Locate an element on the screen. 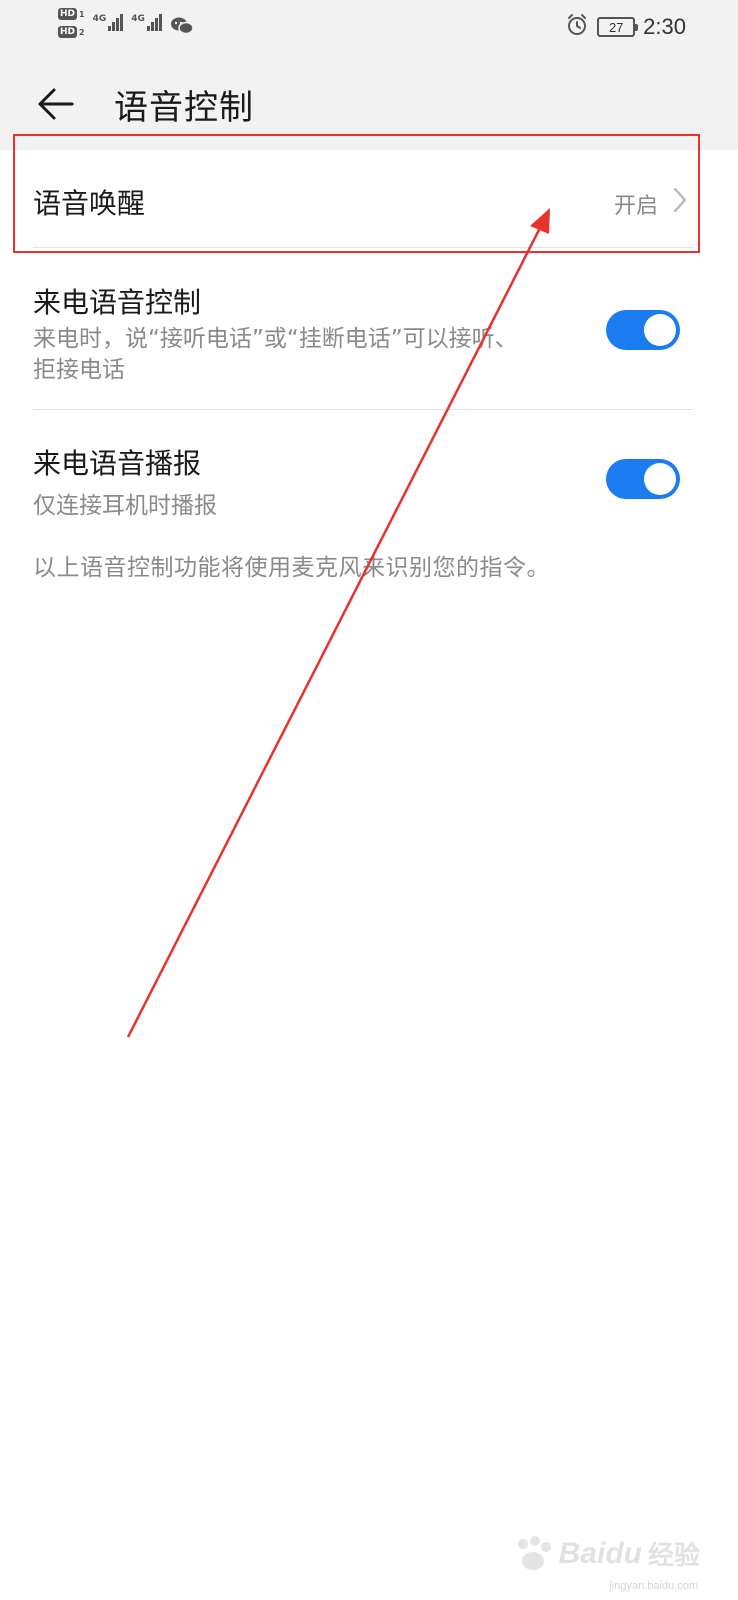 The width and height of the screenshot is (738, 1600). battery-icon: 27 is located at coordinates (618, 27).